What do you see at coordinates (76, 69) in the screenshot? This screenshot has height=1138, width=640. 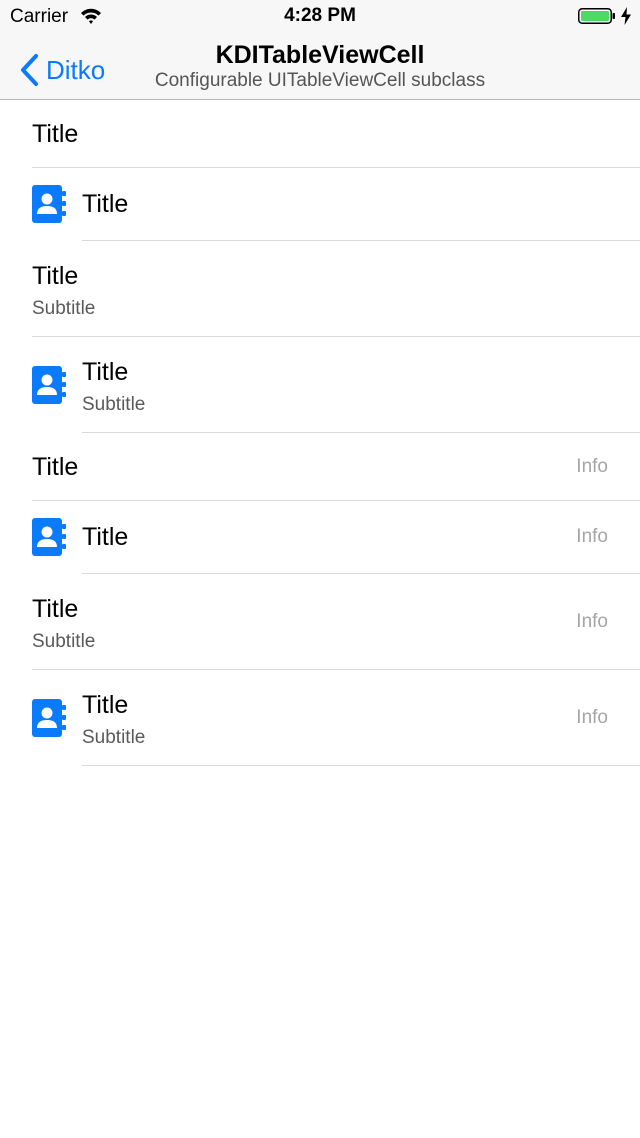 I see `back-button-label: Ditko` at bounding box center [76, 69].